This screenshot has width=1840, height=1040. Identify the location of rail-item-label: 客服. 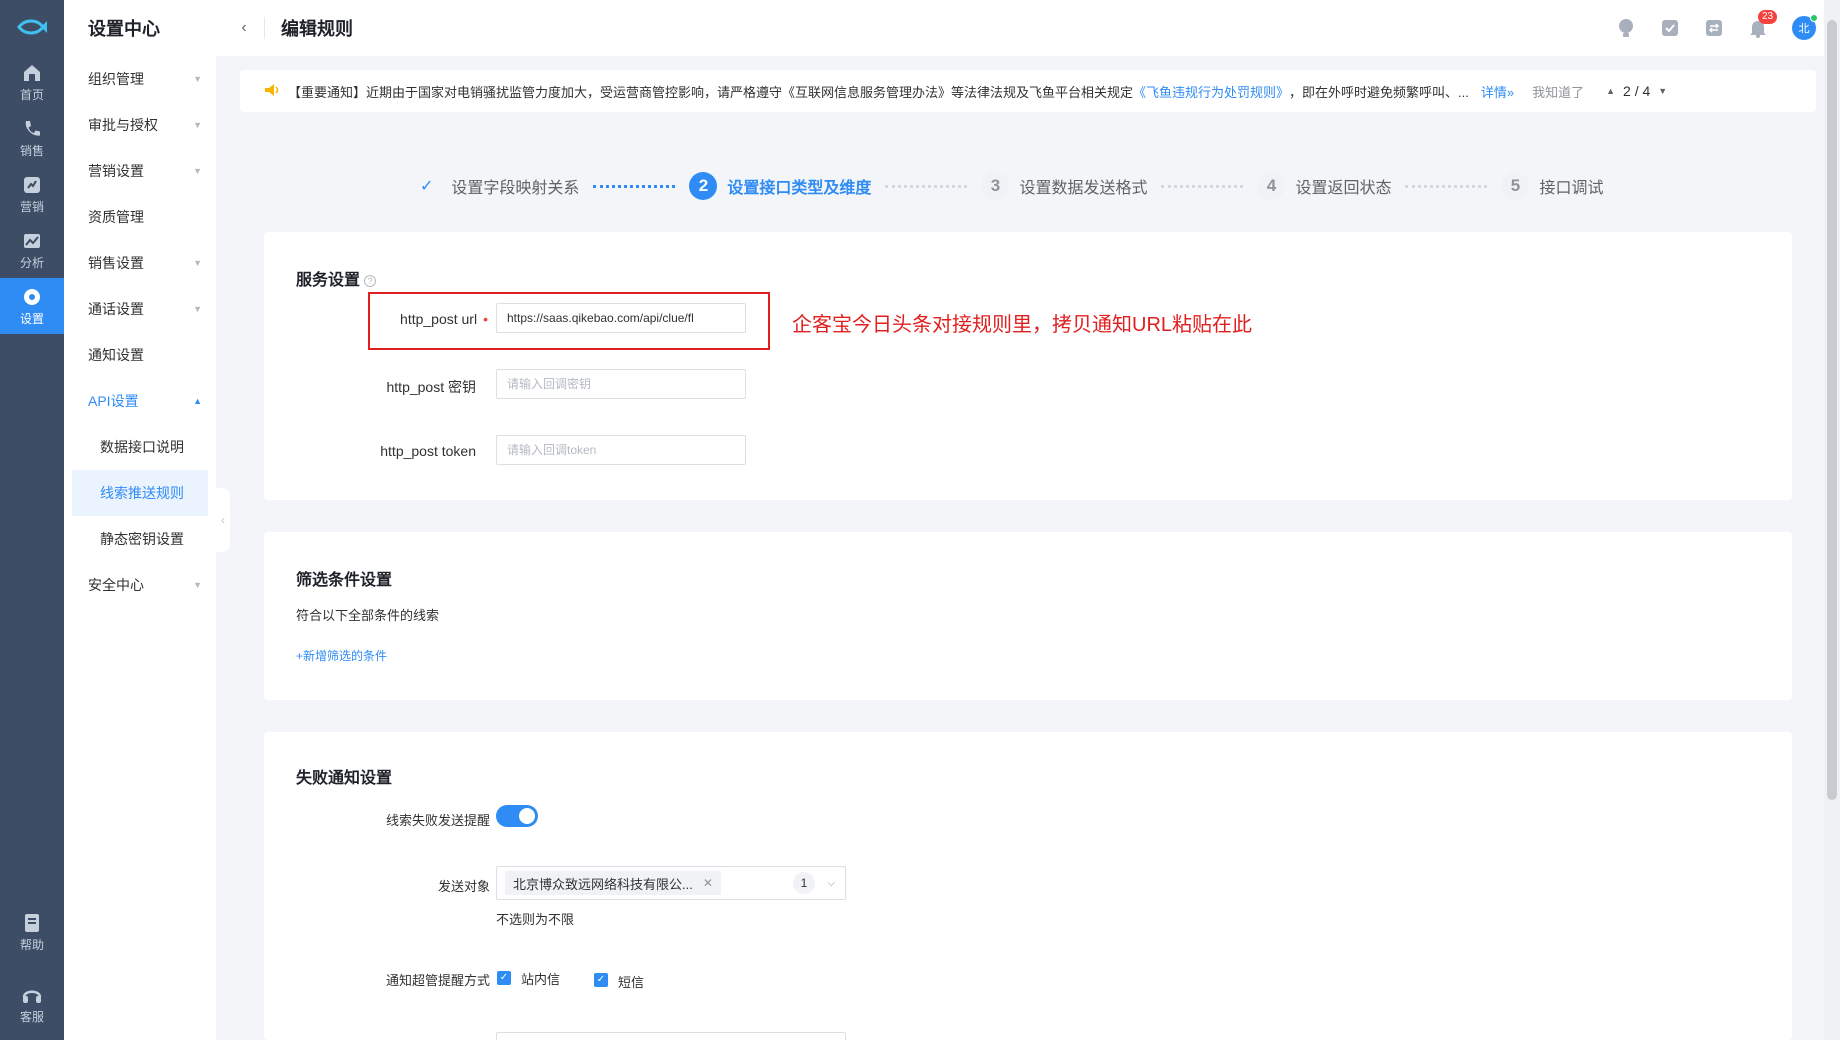
(31, 1016).